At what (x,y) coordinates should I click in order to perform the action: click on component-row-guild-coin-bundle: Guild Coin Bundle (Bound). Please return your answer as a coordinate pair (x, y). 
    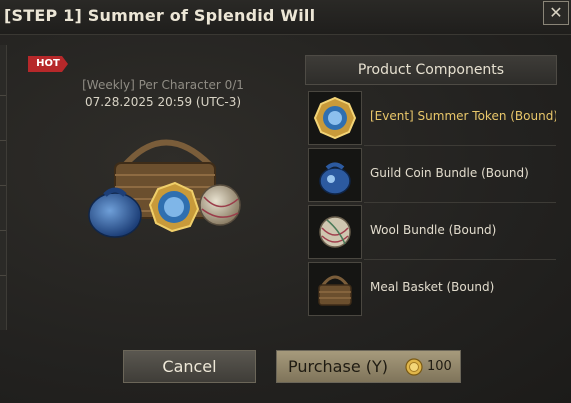
    Looking at the image, I should click on (432, 174).